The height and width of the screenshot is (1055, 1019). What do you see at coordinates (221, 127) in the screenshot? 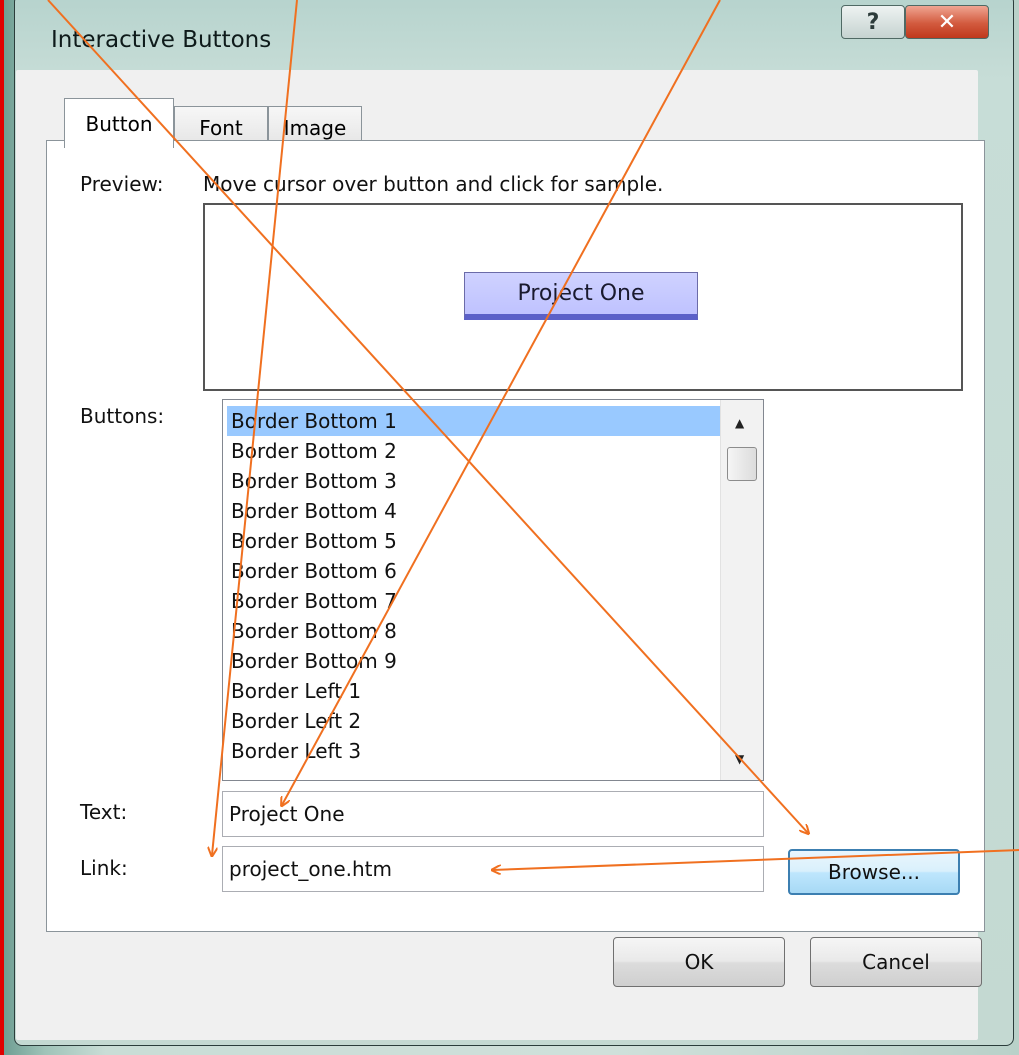
I see `tab-font-label: Font` at bounding box center [221, 127].